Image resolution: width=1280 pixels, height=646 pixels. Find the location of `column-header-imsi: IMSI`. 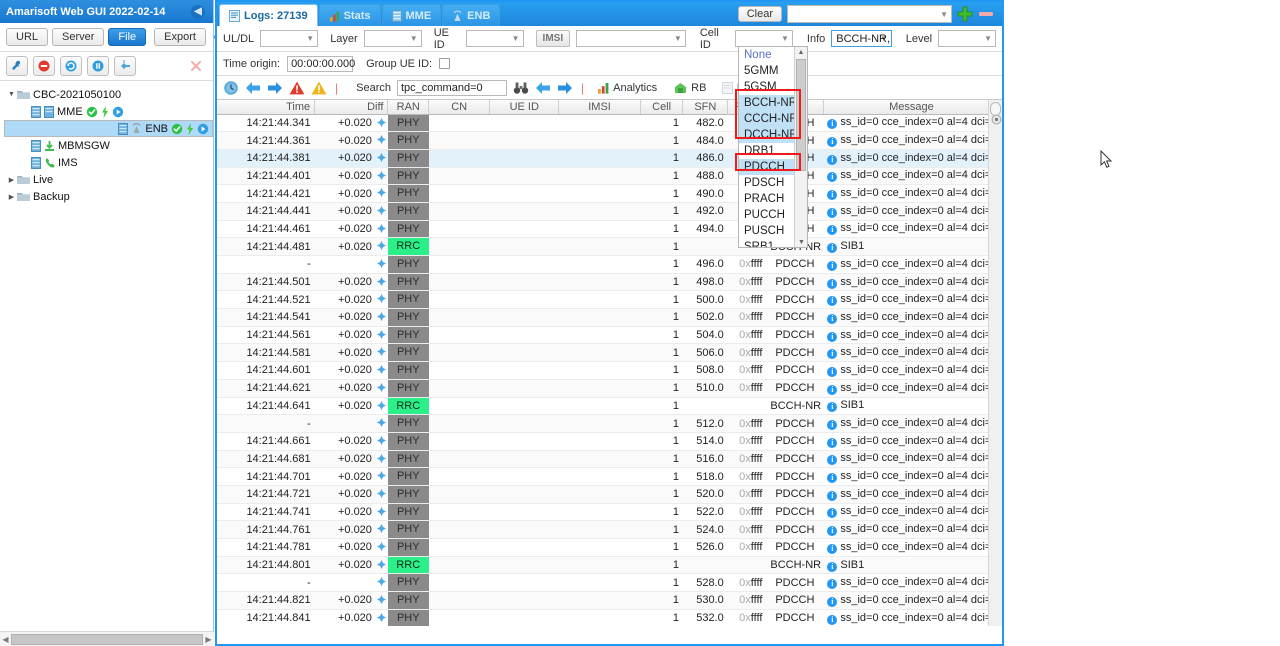

column-header-imsi: IMSI is located at coordinates (599, 107).